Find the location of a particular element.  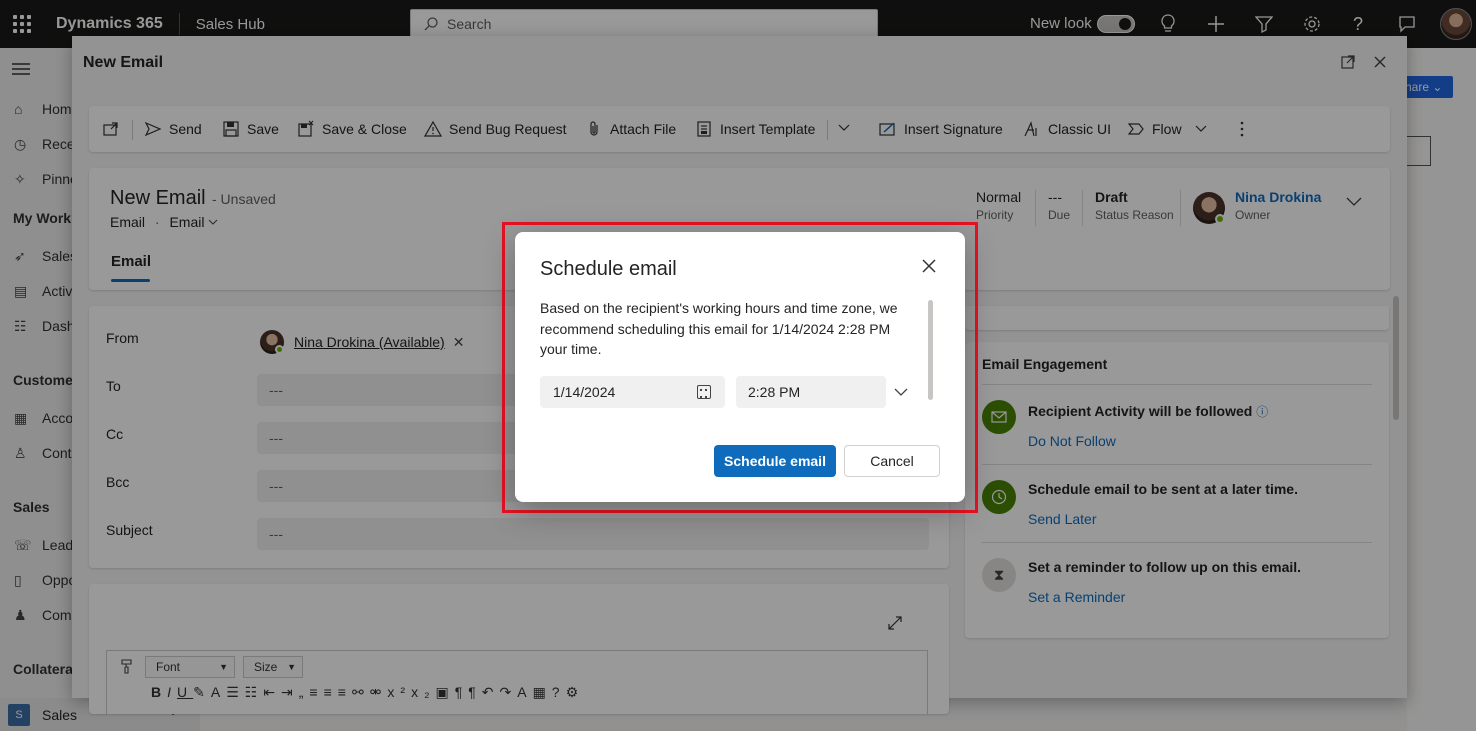

schedule-email-button: Schedule email is located at coordinates (775, 461).